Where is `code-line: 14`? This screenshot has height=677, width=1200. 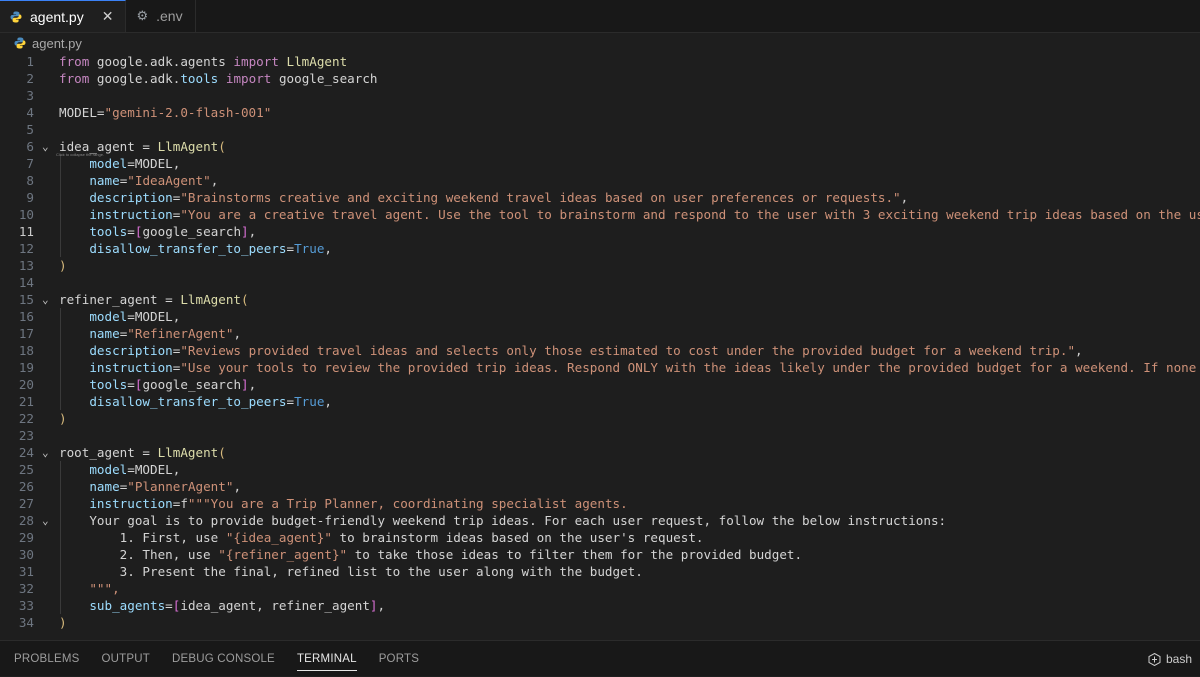
code-line: 14 is located at coordinates (600, 282).